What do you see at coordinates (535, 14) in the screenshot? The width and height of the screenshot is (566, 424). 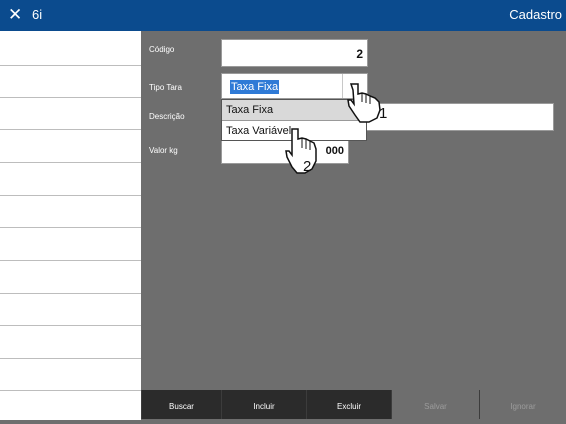 I see `screen-title: Cadastro` at bounding box center [535, 14].